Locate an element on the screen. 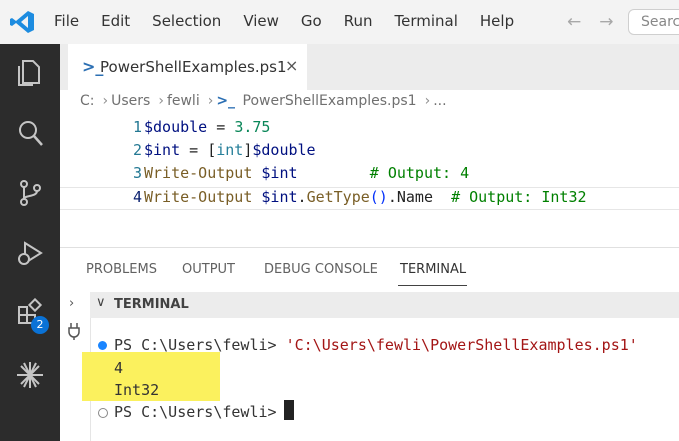  code-text: $int = [int]$double is located at coordinates (230, 150).